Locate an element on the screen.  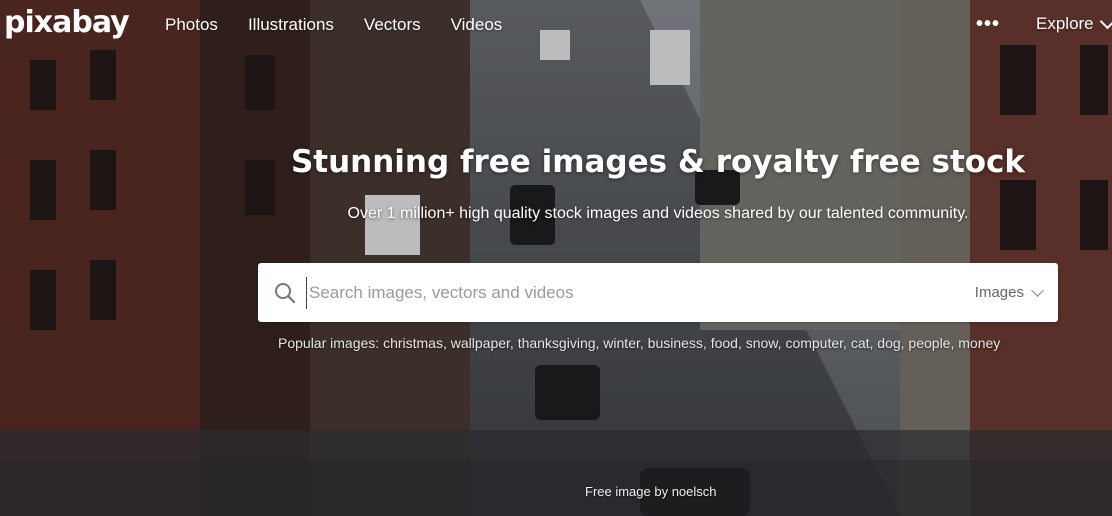
main-nav: Photos Illustrations Vectors Videos is located at coordinates (348, 25).